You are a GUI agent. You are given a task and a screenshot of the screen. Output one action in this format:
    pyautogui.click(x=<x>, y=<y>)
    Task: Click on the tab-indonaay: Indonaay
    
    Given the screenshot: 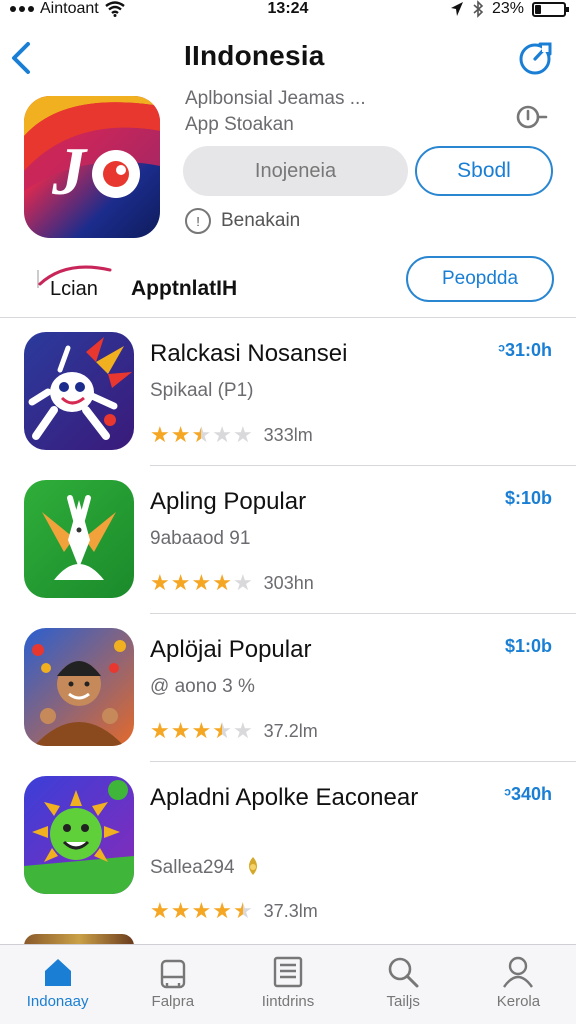 What is the action you would take?
    pyautogui.click(x=57, y=984)
    